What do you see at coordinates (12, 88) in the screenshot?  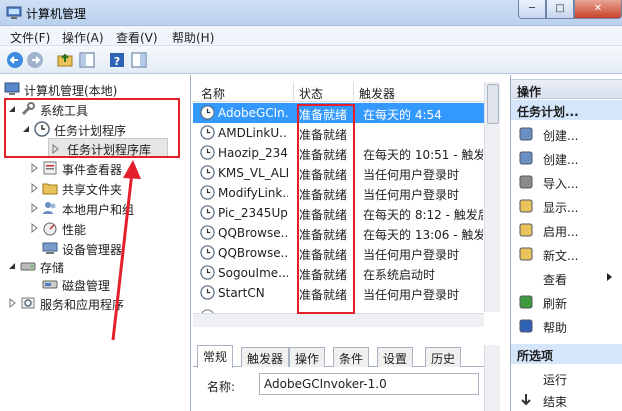 I see `computer-icon` at bounding box center [12, 88].